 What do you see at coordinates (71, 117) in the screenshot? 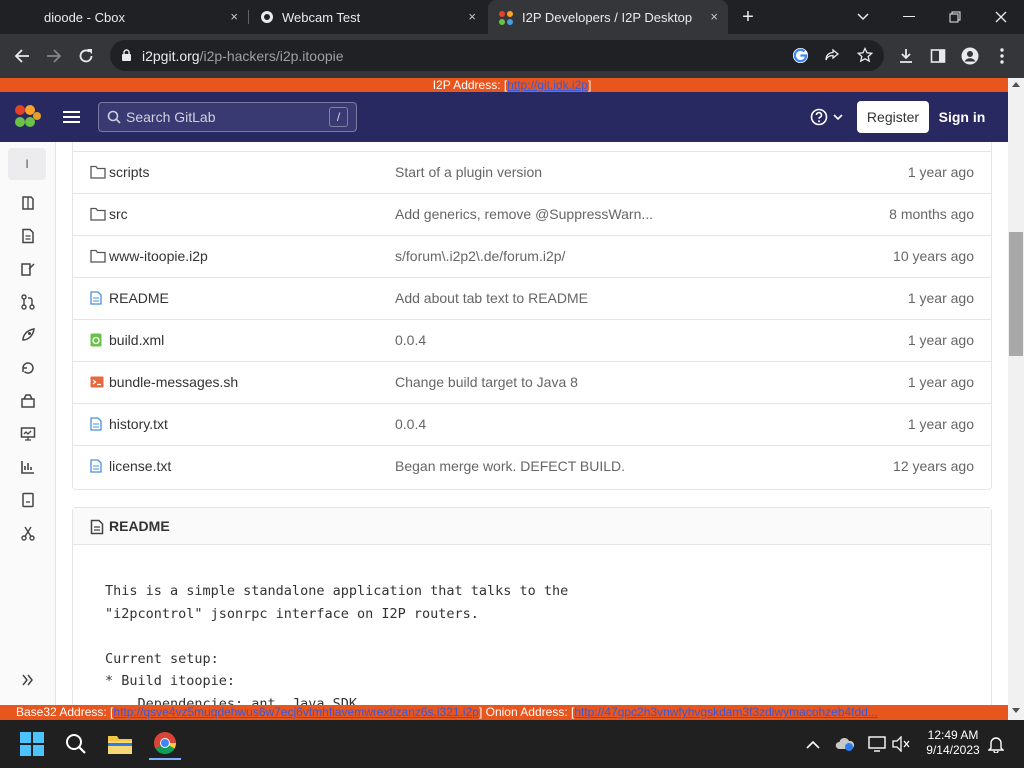
I see `hamburger-menu-icon` at bounding box center [71, 117].